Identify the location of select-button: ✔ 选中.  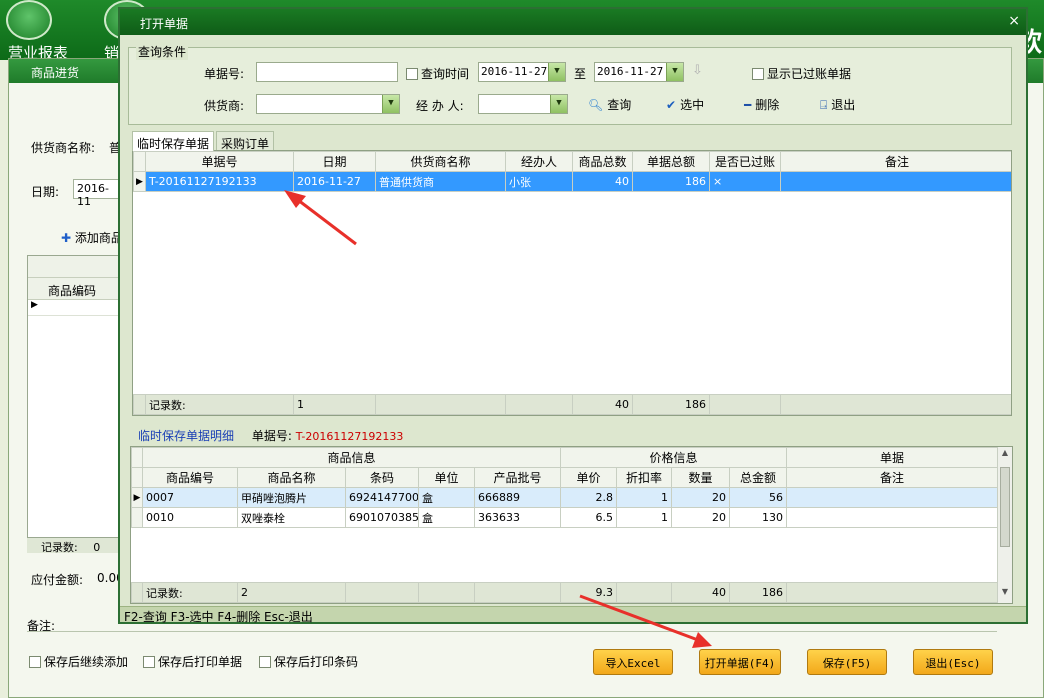
(685, 104).